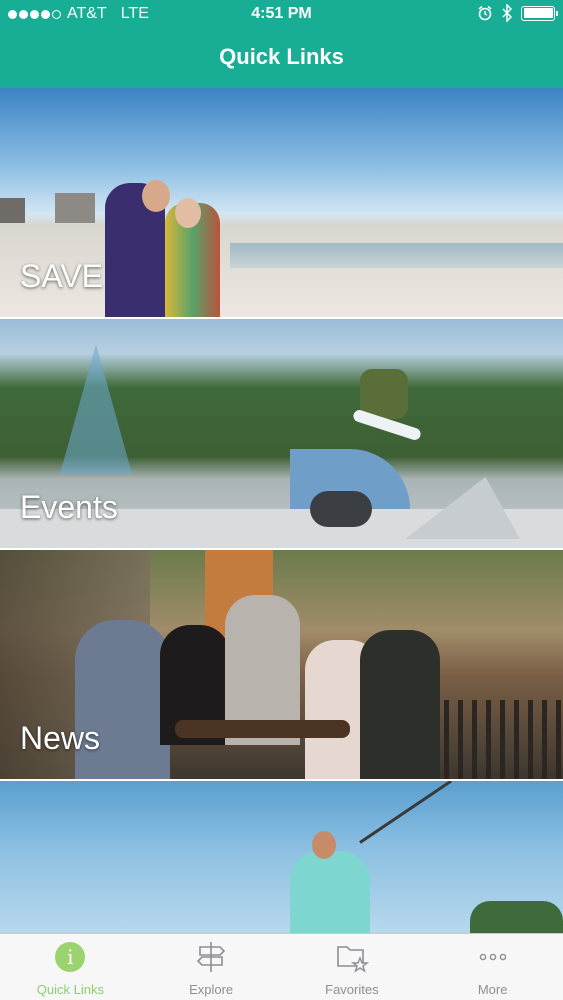 This screenshot has width=563, height=1000. I want to click on tab-label: Favorites, so click(352, 989).